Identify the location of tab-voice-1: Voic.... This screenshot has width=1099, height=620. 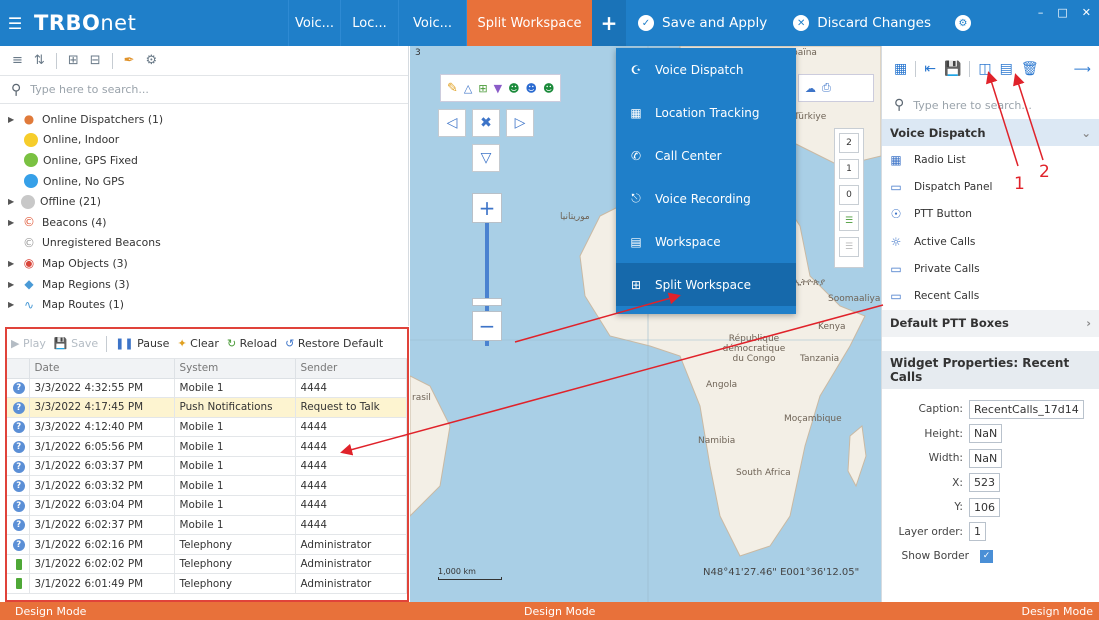
(314, 23).